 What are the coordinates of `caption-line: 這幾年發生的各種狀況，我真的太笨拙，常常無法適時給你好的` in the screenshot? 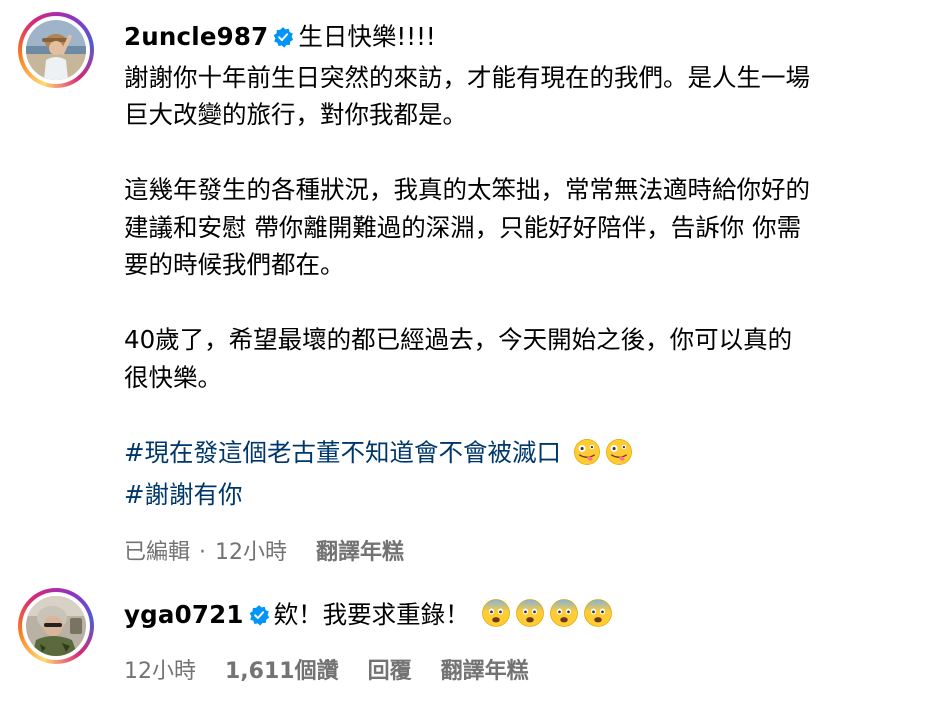 It's located at (467, 189).